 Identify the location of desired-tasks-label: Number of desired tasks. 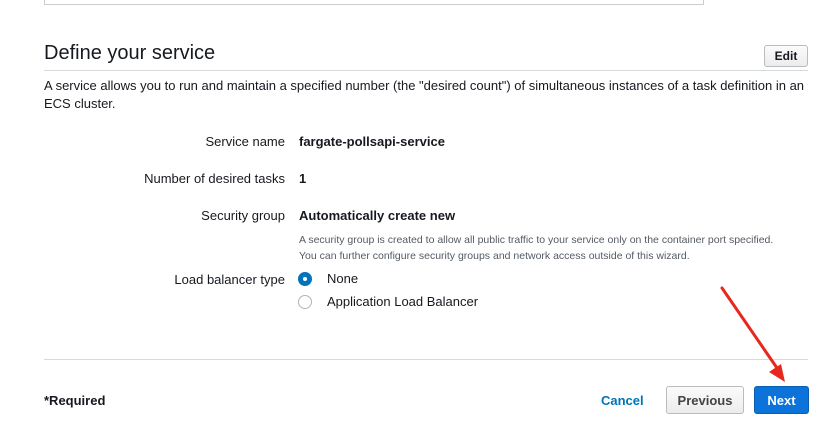
(214, 178).